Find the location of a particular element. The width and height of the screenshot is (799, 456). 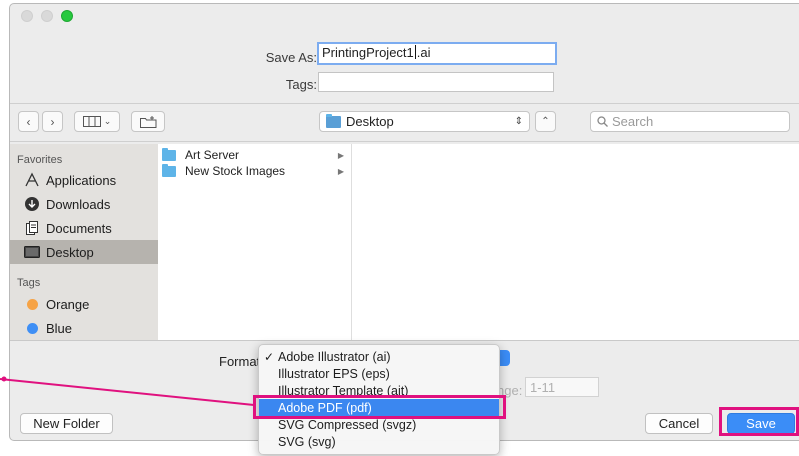

sidebar-item-label: Applications is located at coordinates (81, 180).